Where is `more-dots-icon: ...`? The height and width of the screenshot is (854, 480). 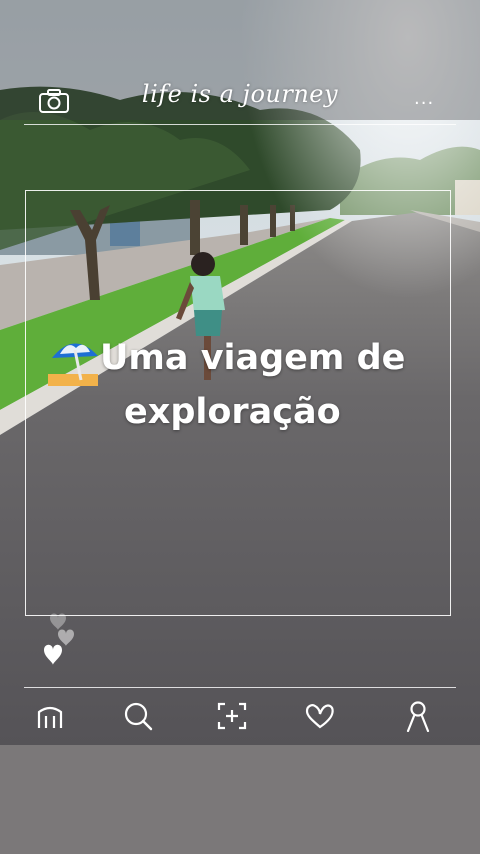
more-dots-icon: ... is located at coordinates (424, 98).